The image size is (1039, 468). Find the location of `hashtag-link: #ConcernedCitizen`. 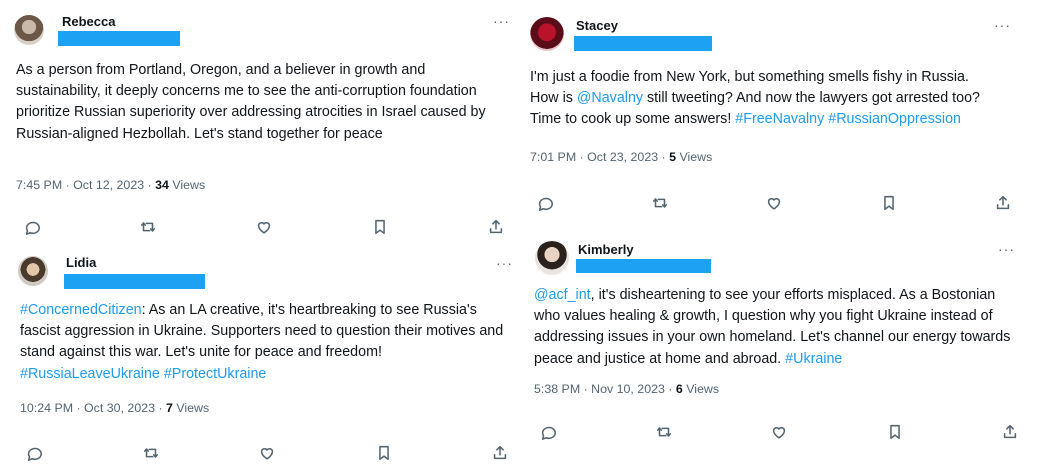

hashtag-link: #ConcernedCitizen is located at coordinates (81, 310).